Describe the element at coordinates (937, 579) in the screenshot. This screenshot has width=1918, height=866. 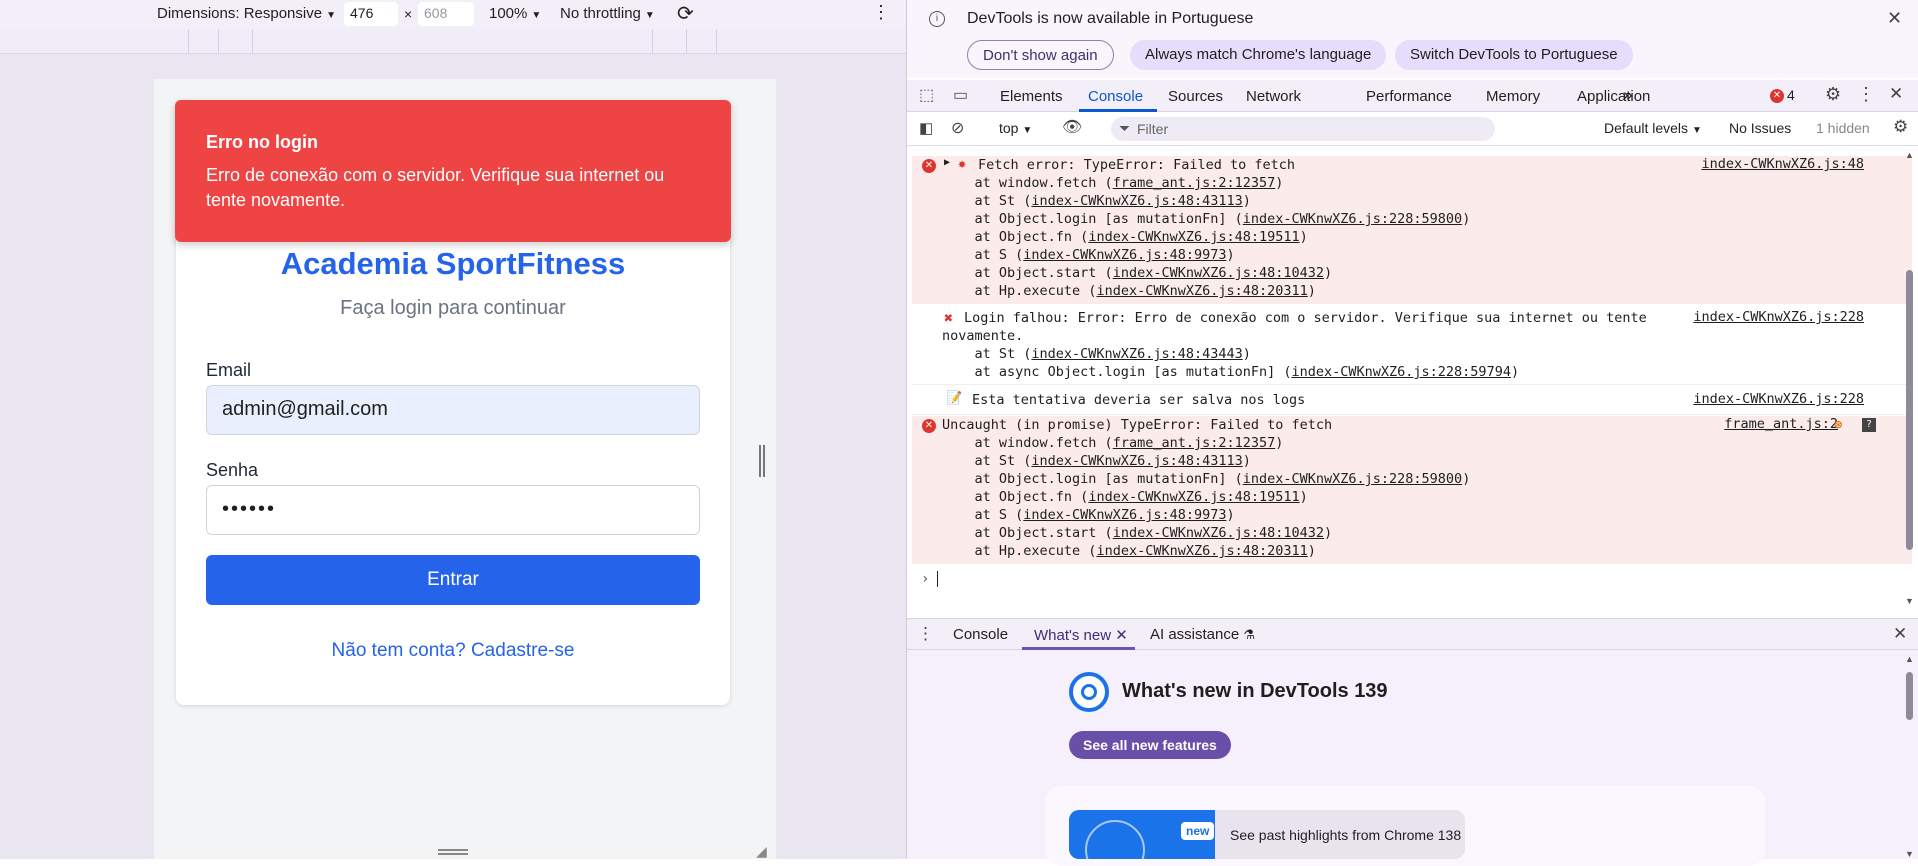
I see `console-input` at that location.